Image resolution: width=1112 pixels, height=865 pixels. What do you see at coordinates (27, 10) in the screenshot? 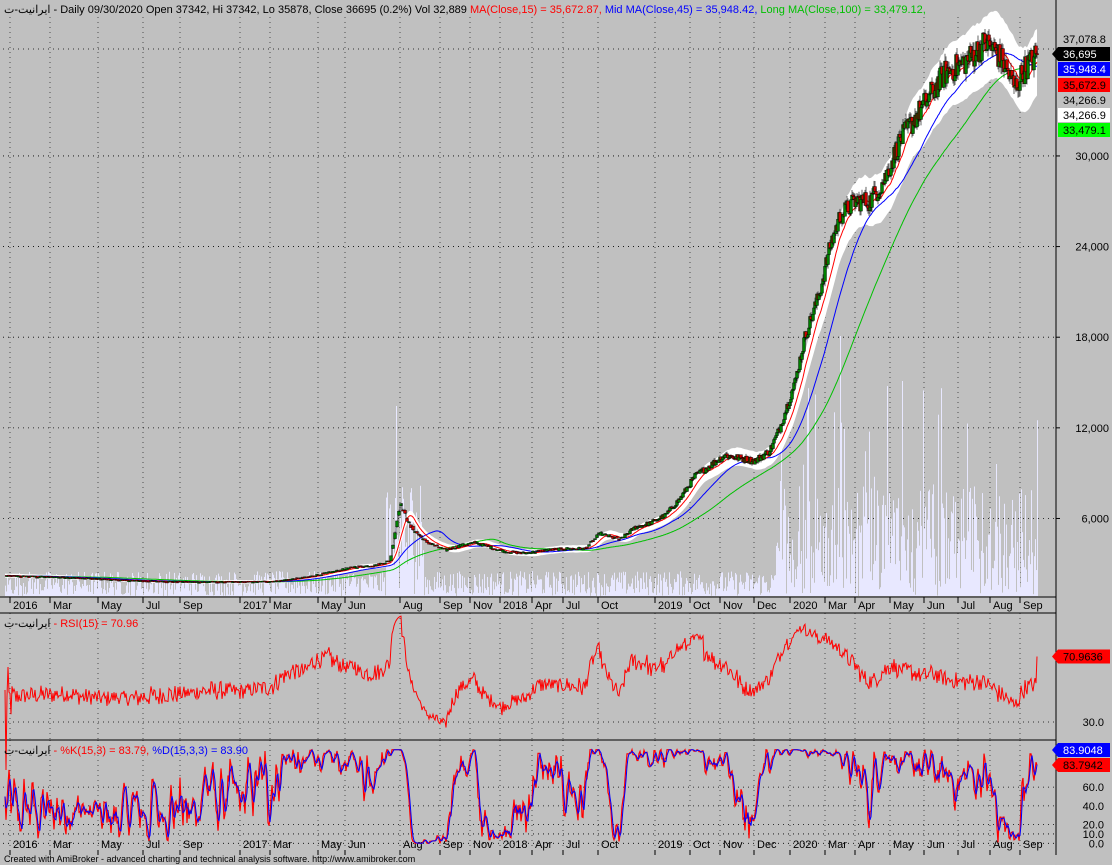
I see `symbol-name: ایرانیت-ت` at bounding box center [27, 10].